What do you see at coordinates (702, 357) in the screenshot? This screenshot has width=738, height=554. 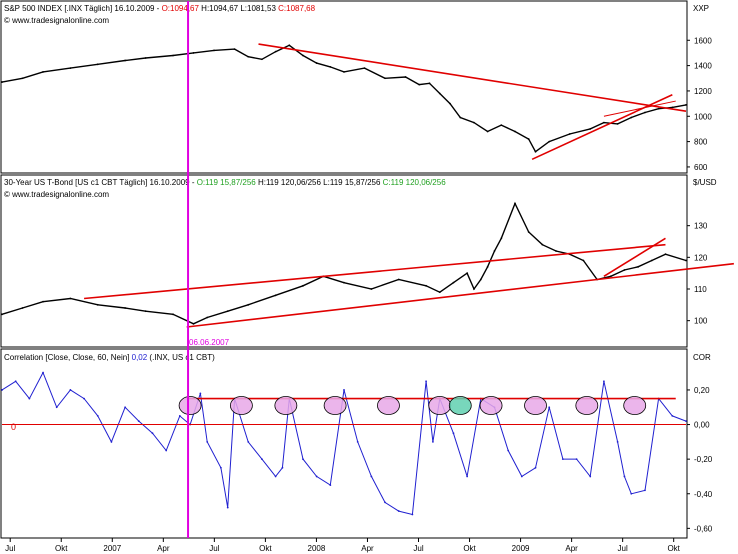 I see `unit-label: COR` at bounding box center [702, 357].